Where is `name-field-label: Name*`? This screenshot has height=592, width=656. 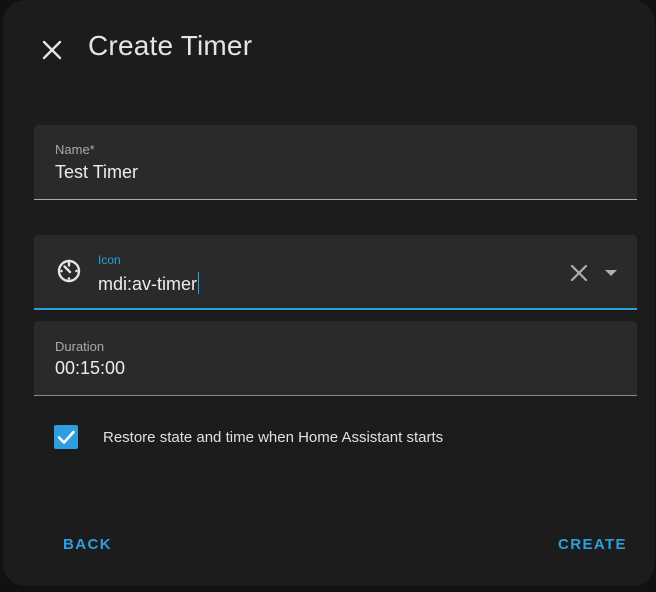
name-field-label: Name* is located at coordinates (75, 149).